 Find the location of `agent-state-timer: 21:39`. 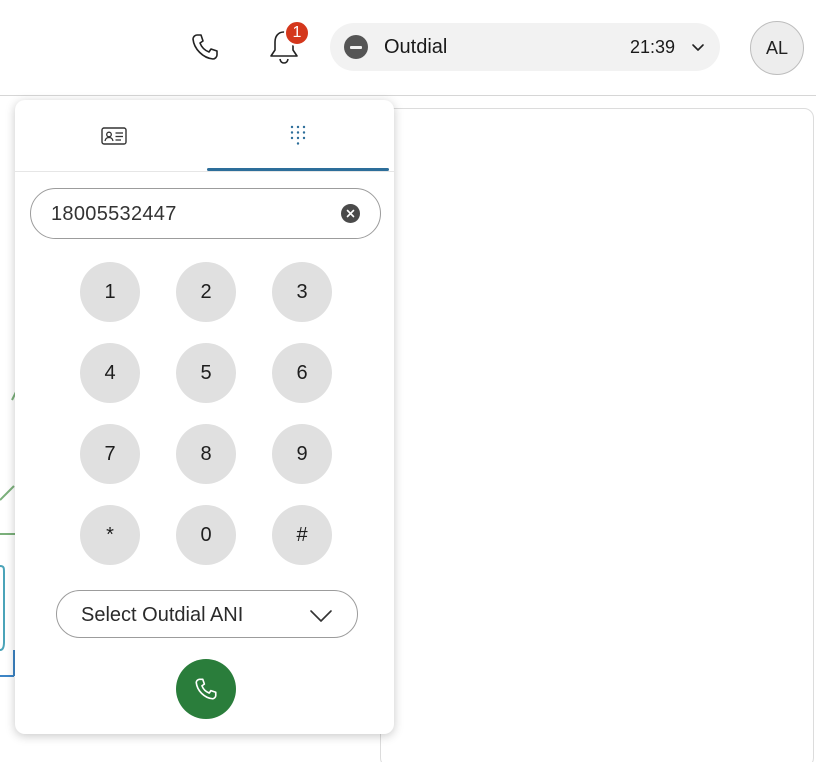

agent-state-timer: 21:39 is located at coordinates (653, 47).